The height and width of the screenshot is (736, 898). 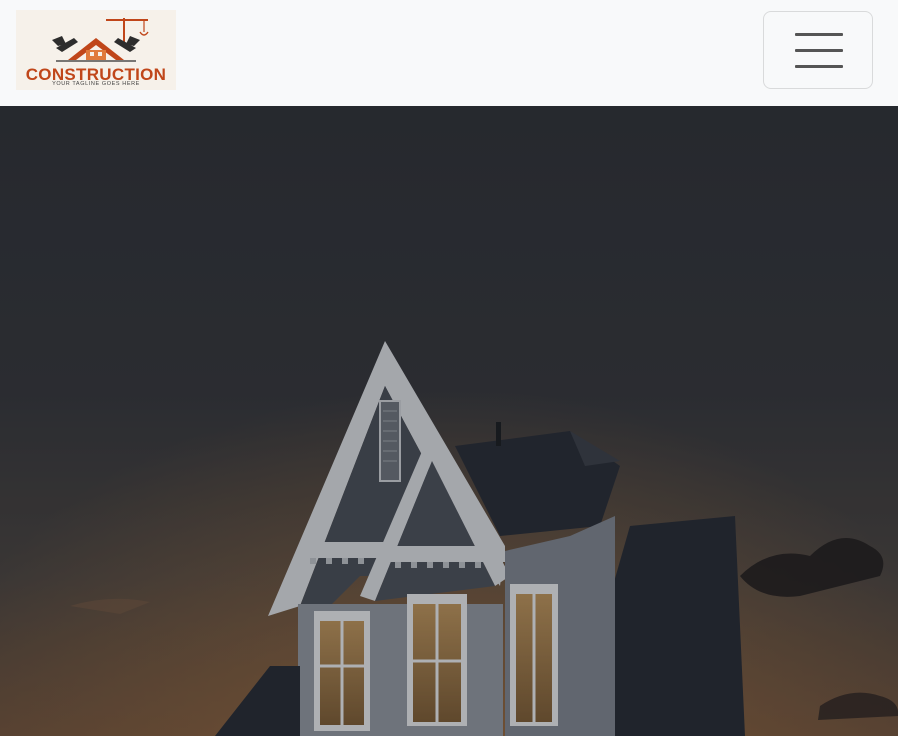 What do you see at coordinates (96, 50) in the screenshot?
I see `brand-logo: CONSTRUCTION YOUR TAGLINE GOES HERE` at bounding box center [96, 50].